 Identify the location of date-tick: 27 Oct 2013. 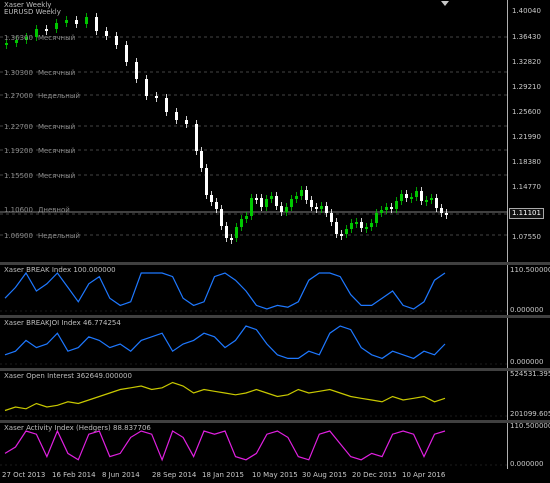
(24, 475).